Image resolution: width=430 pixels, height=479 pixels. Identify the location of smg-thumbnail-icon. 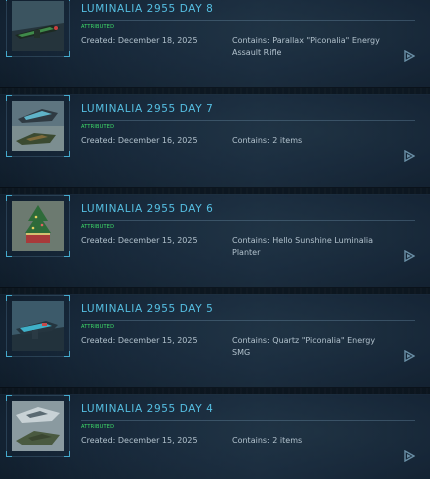
(38, 326).